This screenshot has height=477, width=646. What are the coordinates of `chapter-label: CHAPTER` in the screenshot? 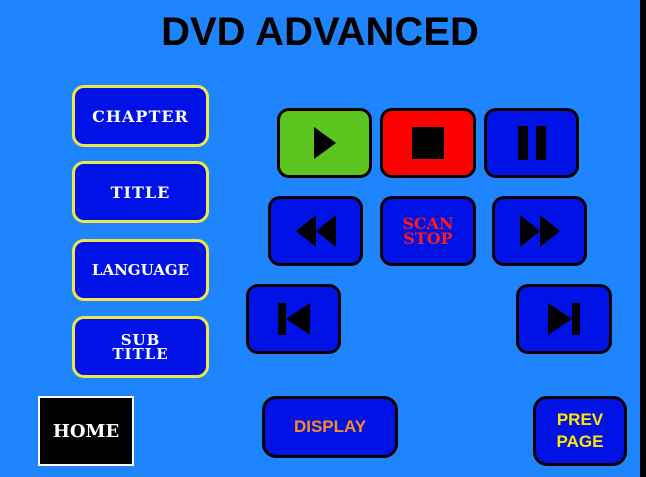 It's located at (140, 116).